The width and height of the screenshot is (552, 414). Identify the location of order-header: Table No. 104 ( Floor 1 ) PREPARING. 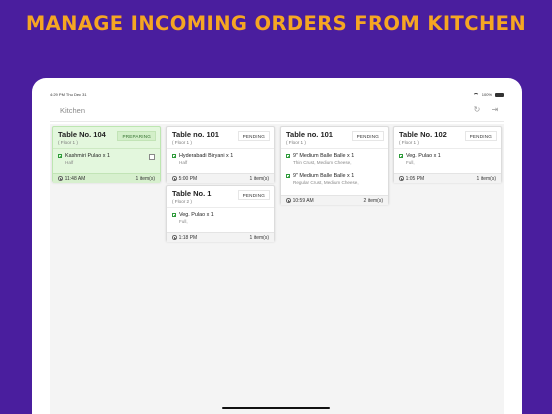
(106, 137).